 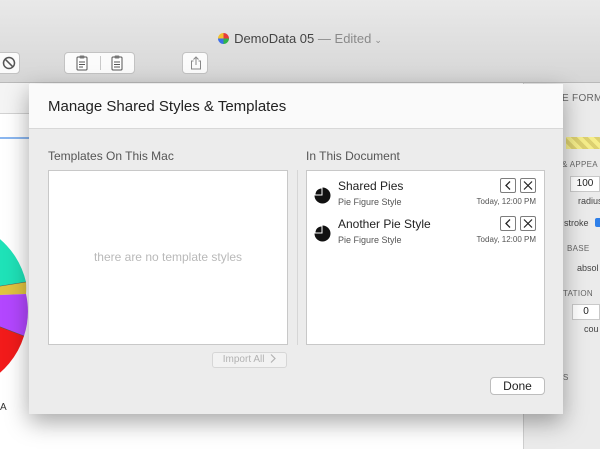 I want to click on inspector-section-format: E FORM, so click(x=581, y=98).